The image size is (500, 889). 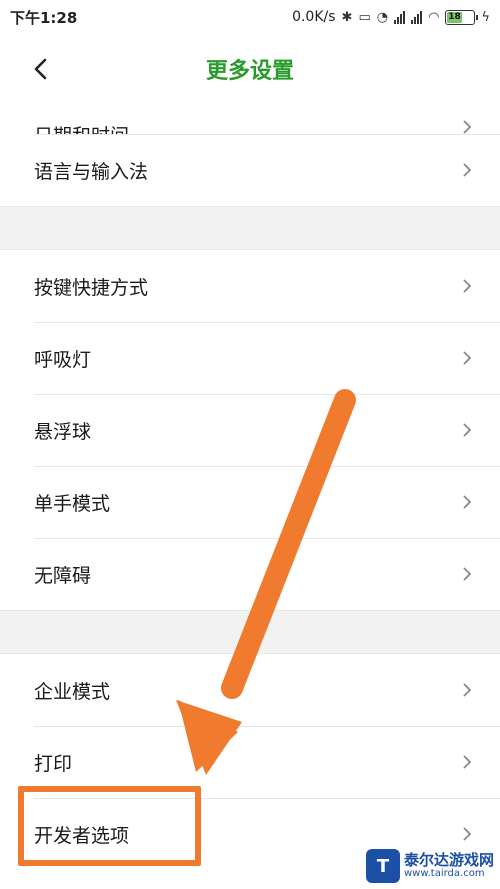 I want to click on watermark-logo: T, so click(x=382, y=866).